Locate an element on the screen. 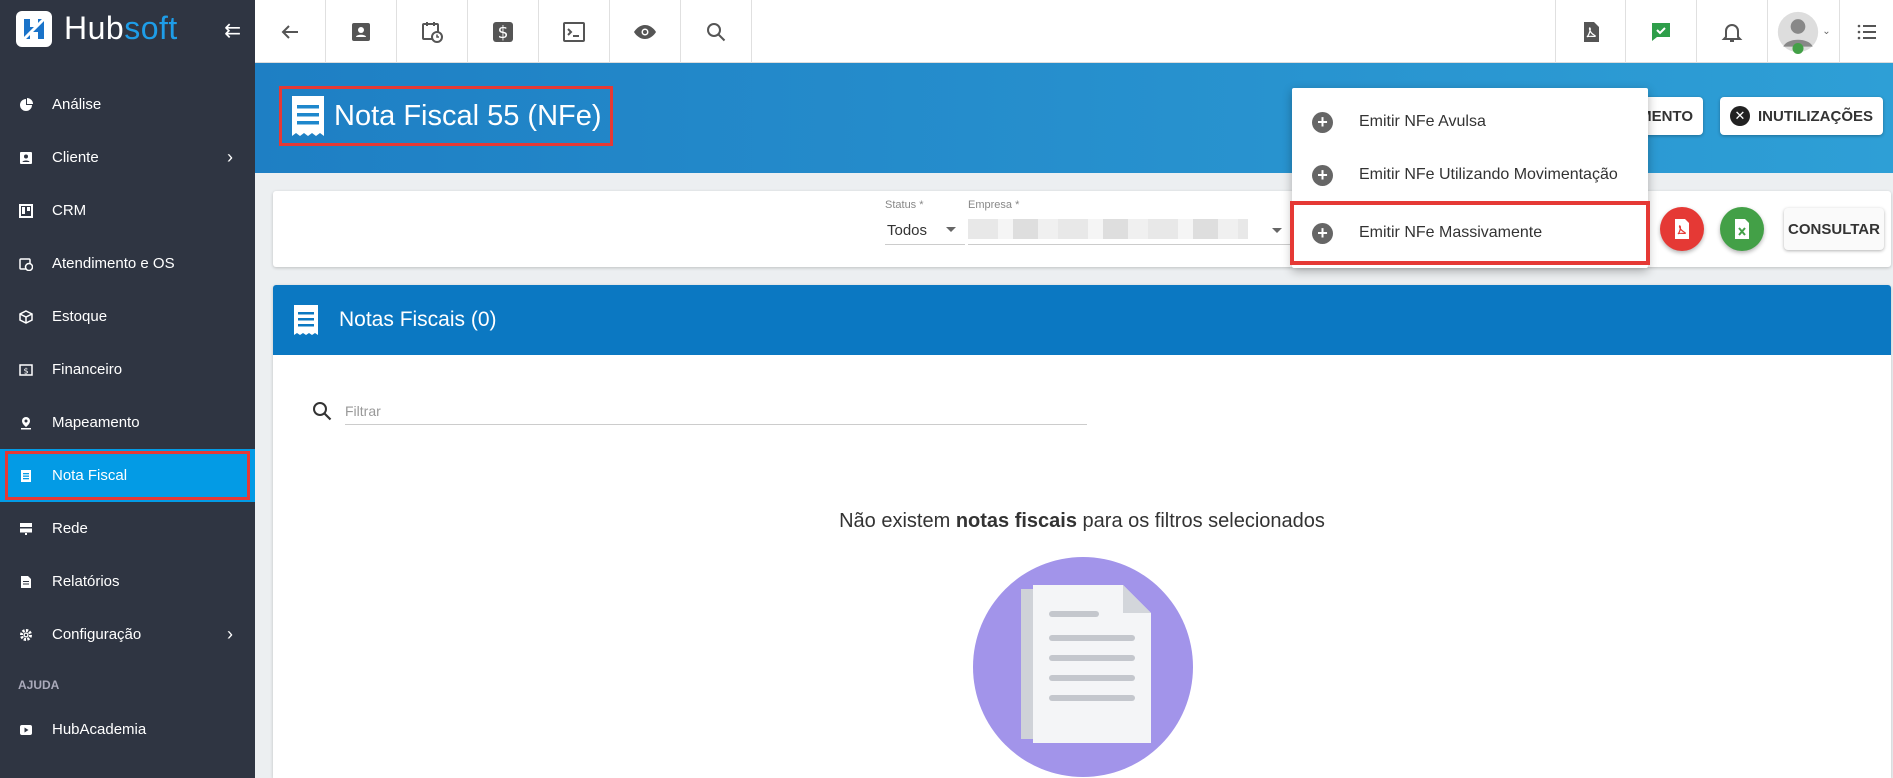 This screenshot has height=778, width=1893. status-value: Todos is located at coordinates (907, 230).